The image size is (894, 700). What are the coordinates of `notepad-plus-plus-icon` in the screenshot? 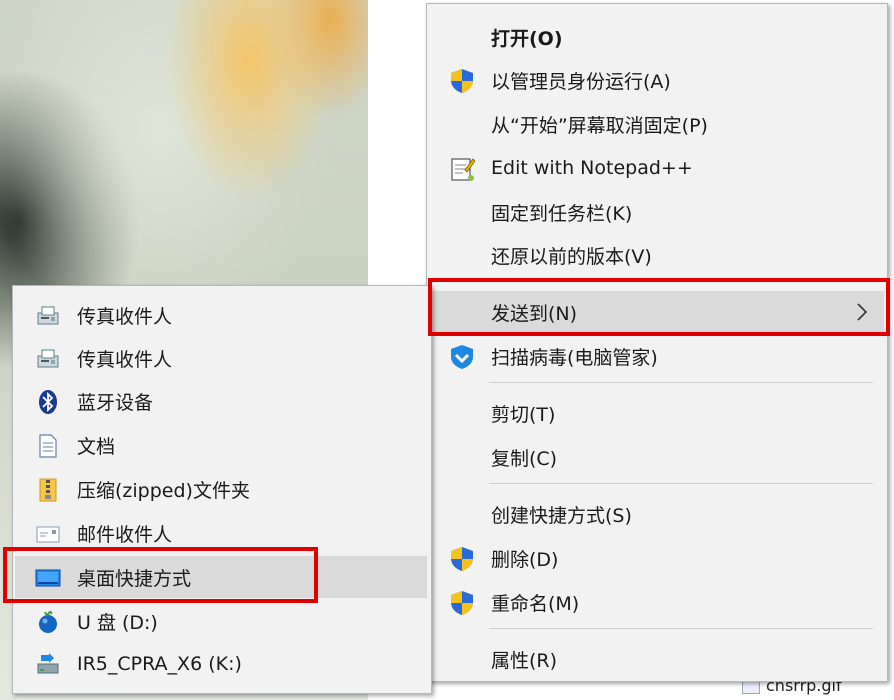 It's located at (463, 169).